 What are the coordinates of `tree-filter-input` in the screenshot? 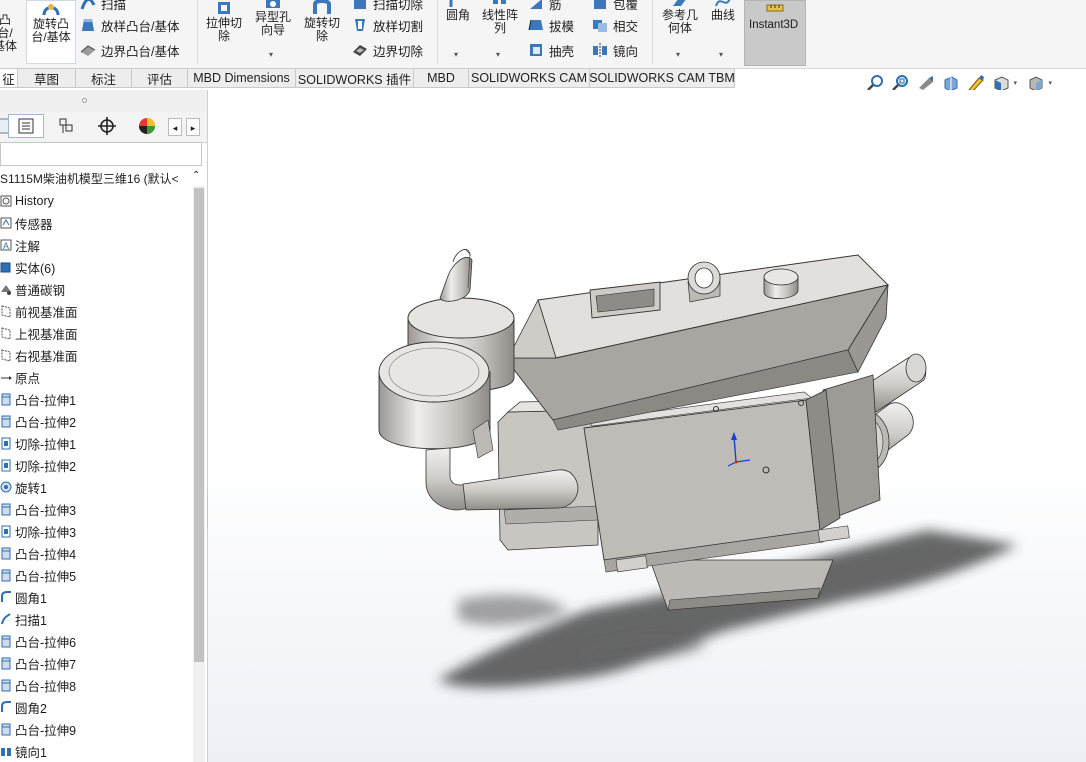 It's located at (101, 154).